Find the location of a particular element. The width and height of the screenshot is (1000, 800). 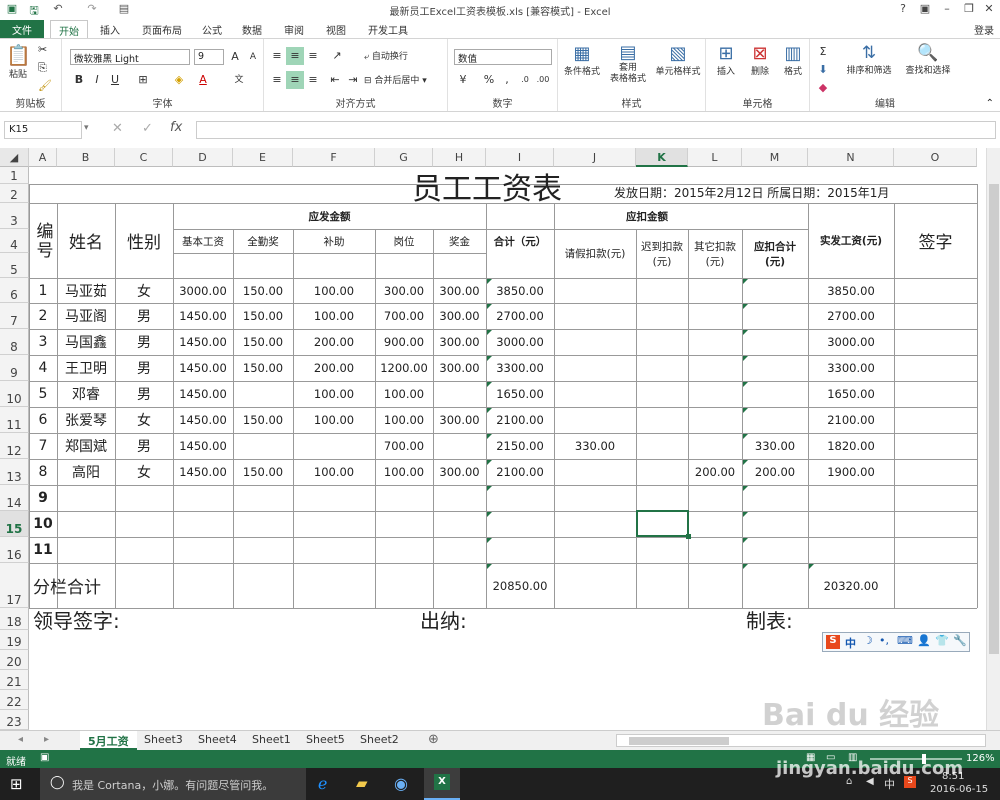

copy-icon: ⎘ is located at coordinates (42, 68).